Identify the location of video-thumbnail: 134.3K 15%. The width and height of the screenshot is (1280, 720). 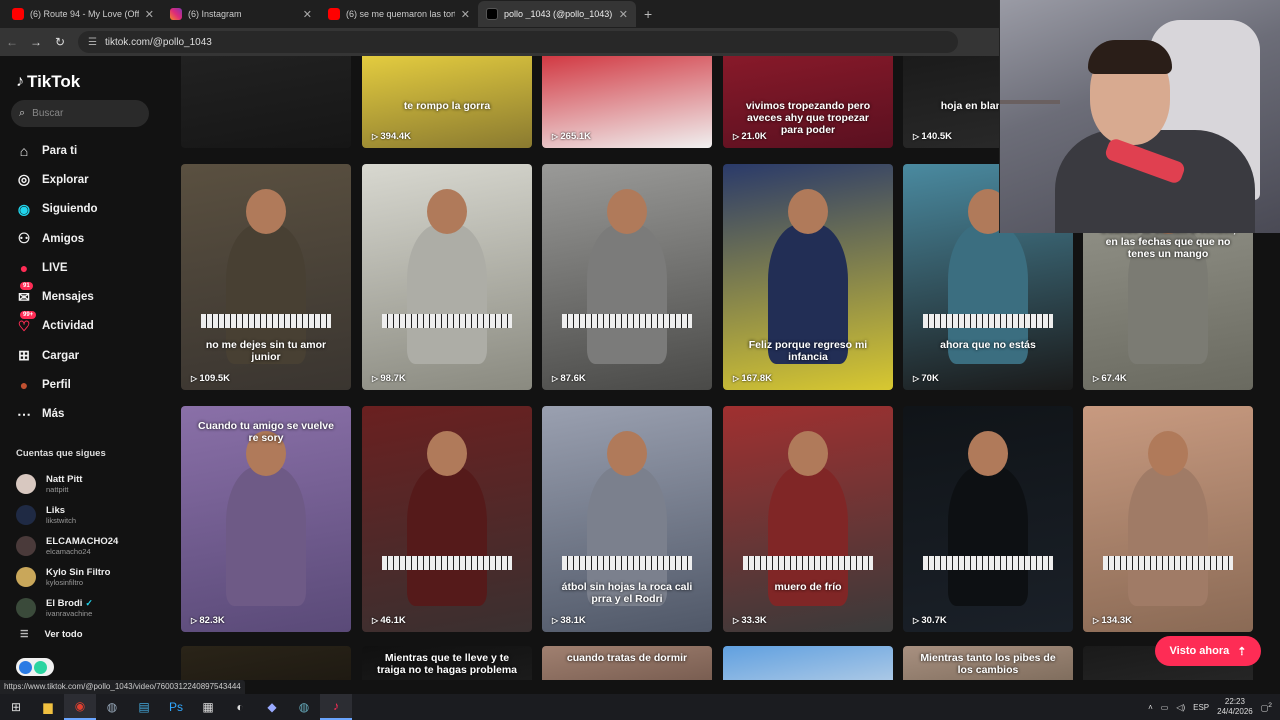
(1168, 519).